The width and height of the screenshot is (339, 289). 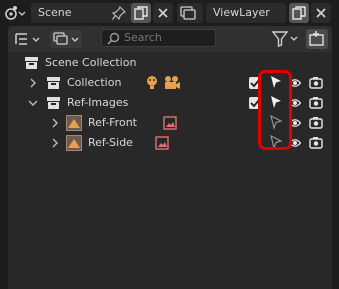 I want to click on search-icon, so click(x=113, y=38).